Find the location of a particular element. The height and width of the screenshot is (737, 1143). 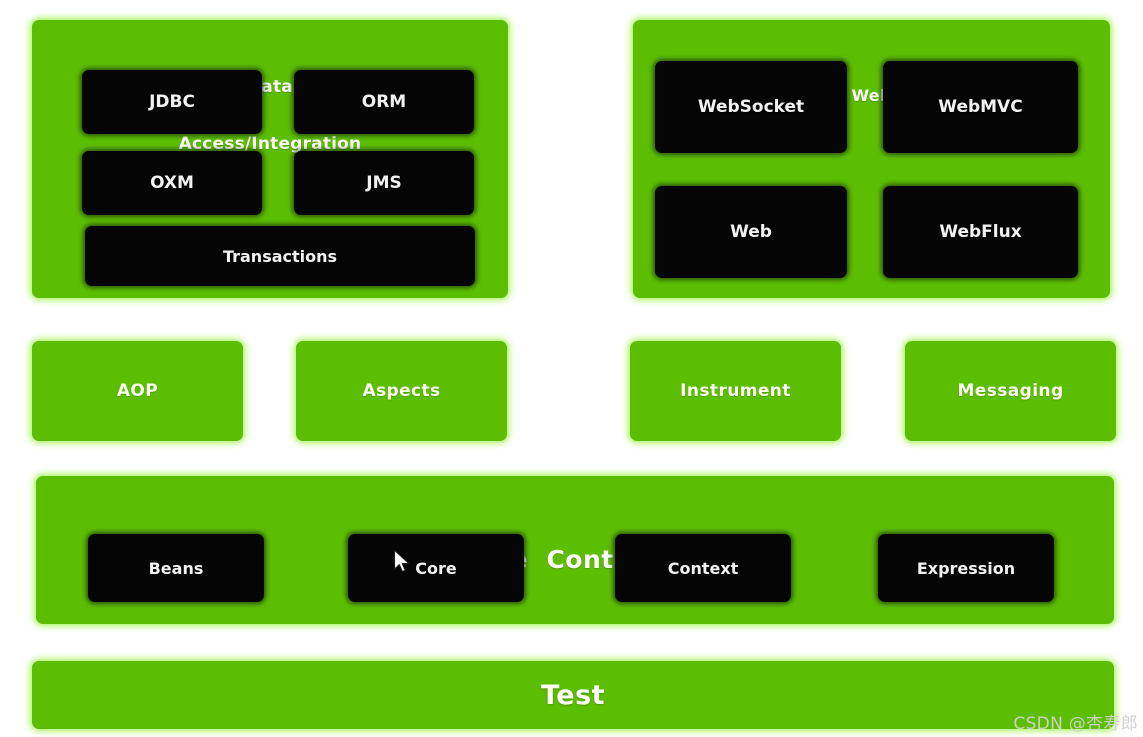

module-label-orm: ORM is located at coordinates (384, 102).